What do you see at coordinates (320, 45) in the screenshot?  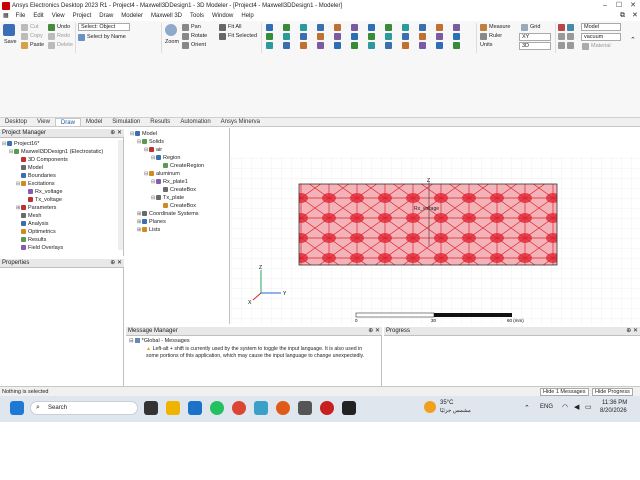 I see `torus-icon` at bounding box center [320, 45].